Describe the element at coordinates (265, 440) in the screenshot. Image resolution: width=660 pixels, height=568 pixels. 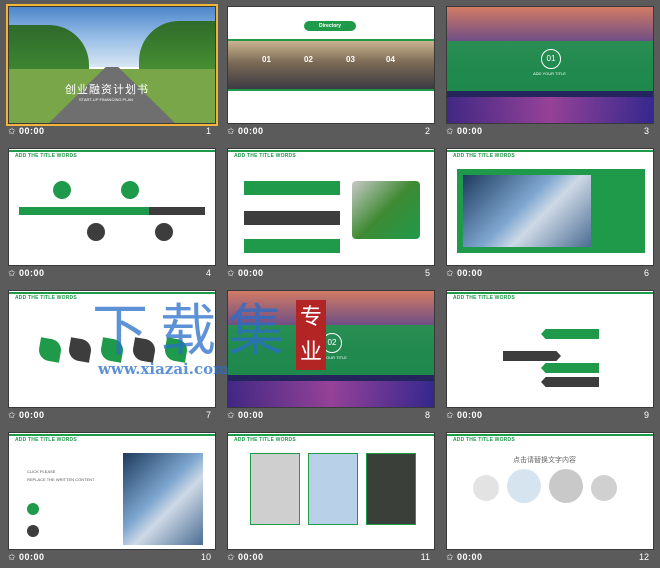
I see `slide-11-title: ADD THE TITLE WORDS` at that location.